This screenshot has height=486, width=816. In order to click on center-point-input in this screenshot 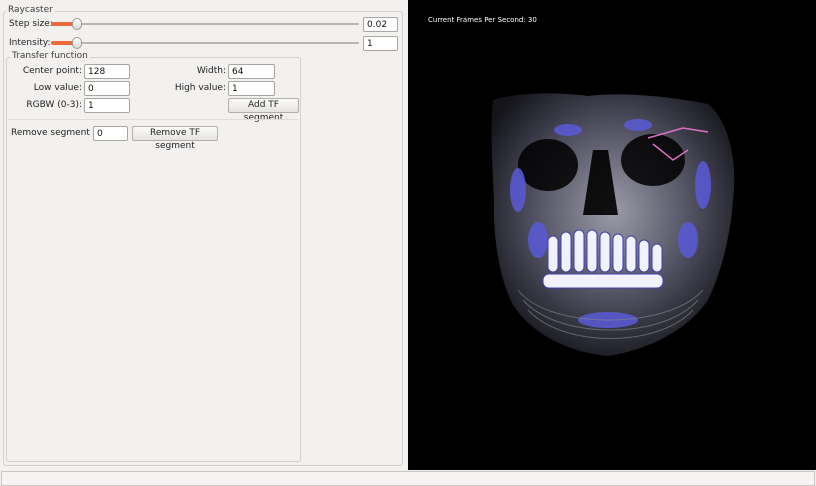, I will do `click(107, 71)`.